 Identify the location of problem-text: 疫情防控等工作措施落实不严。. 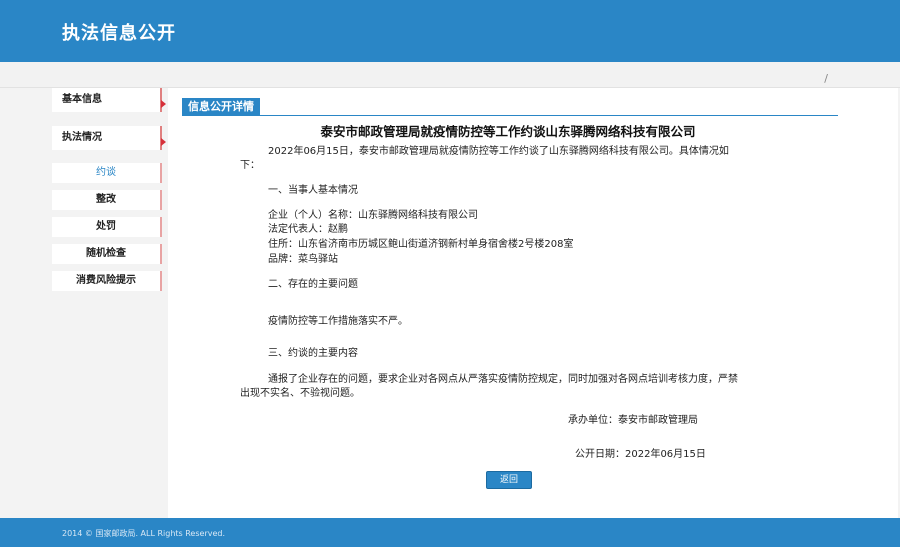
(338, 321).